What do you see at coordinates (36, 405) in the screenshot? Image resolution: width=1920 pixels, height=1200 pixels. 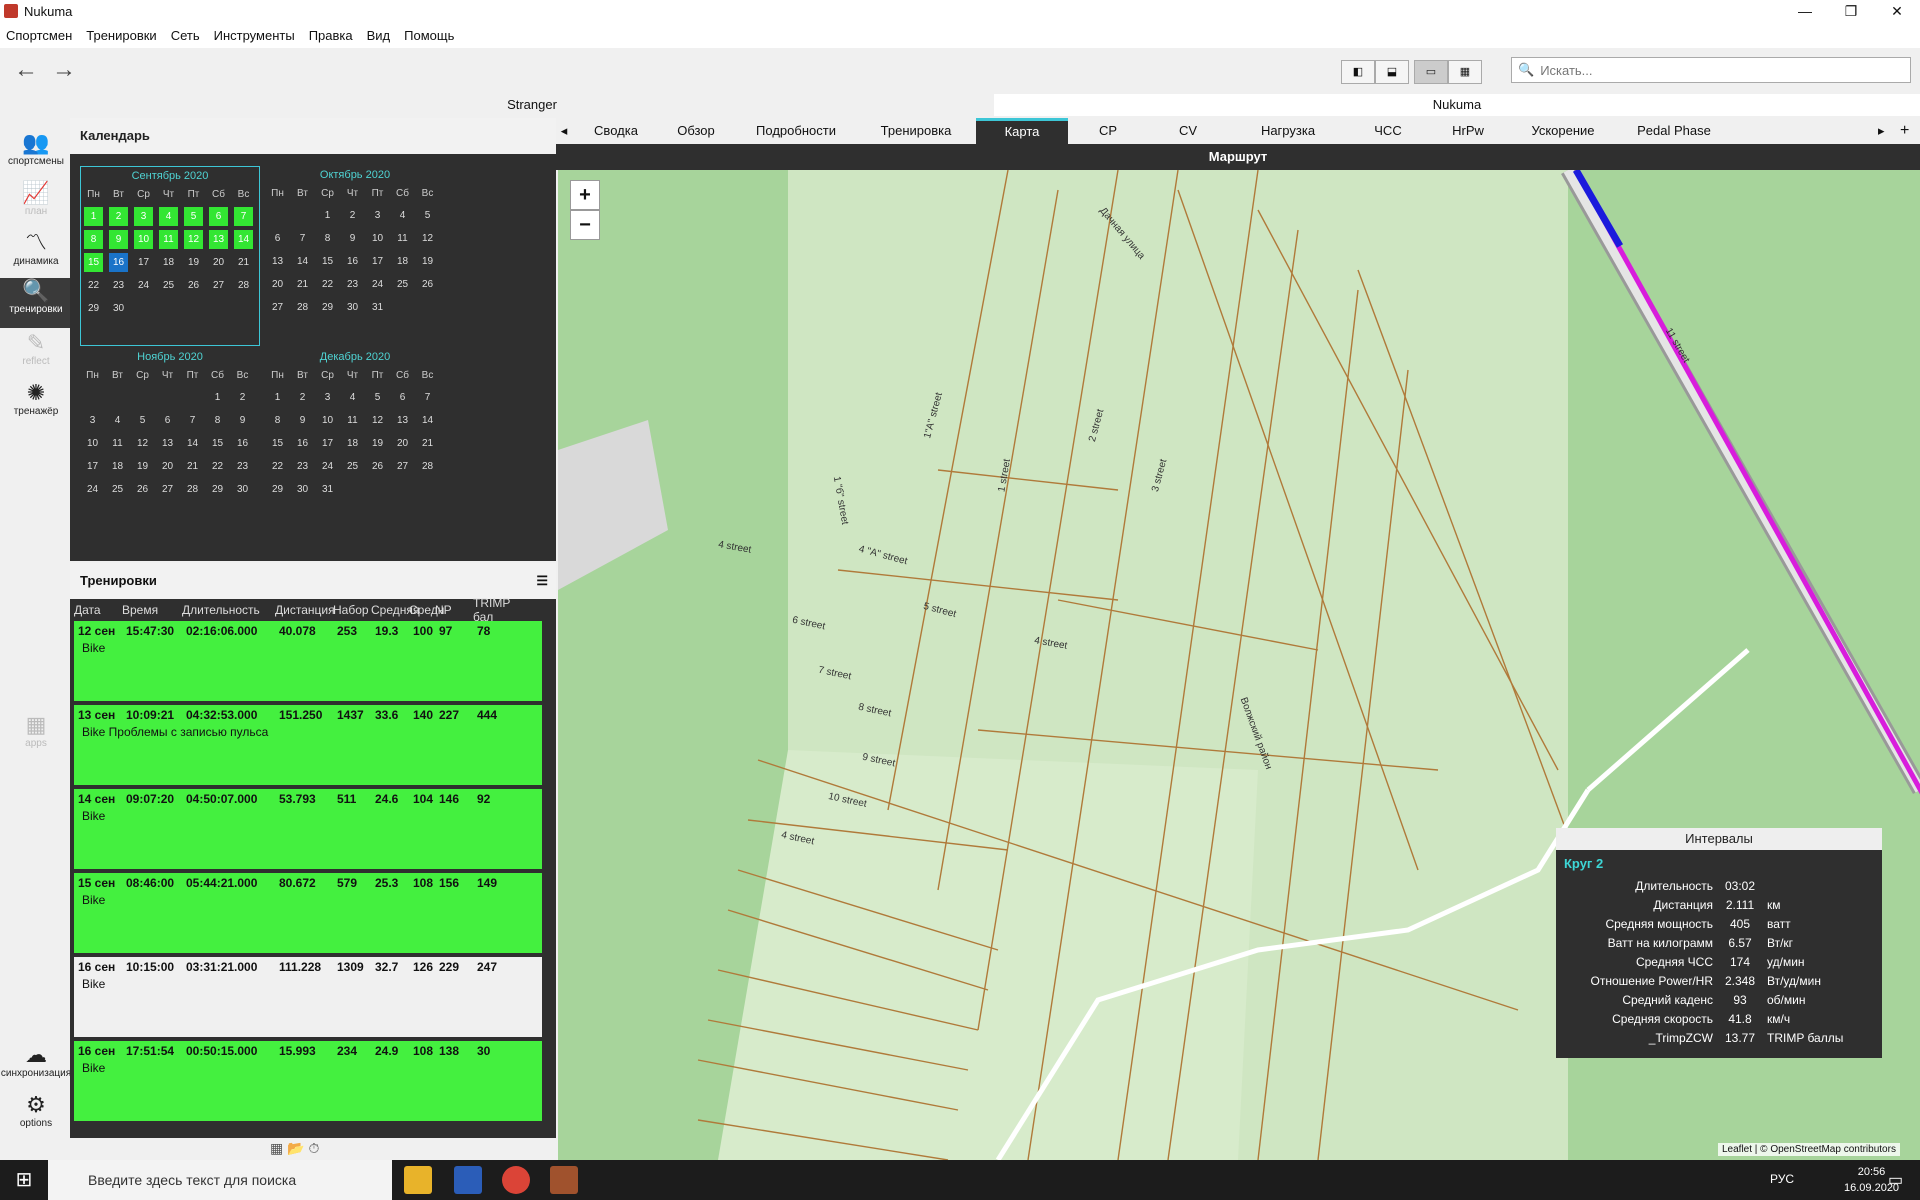 I see `sidebar-item-train: ✺ тренажёр` at bounding box center [36, 405].